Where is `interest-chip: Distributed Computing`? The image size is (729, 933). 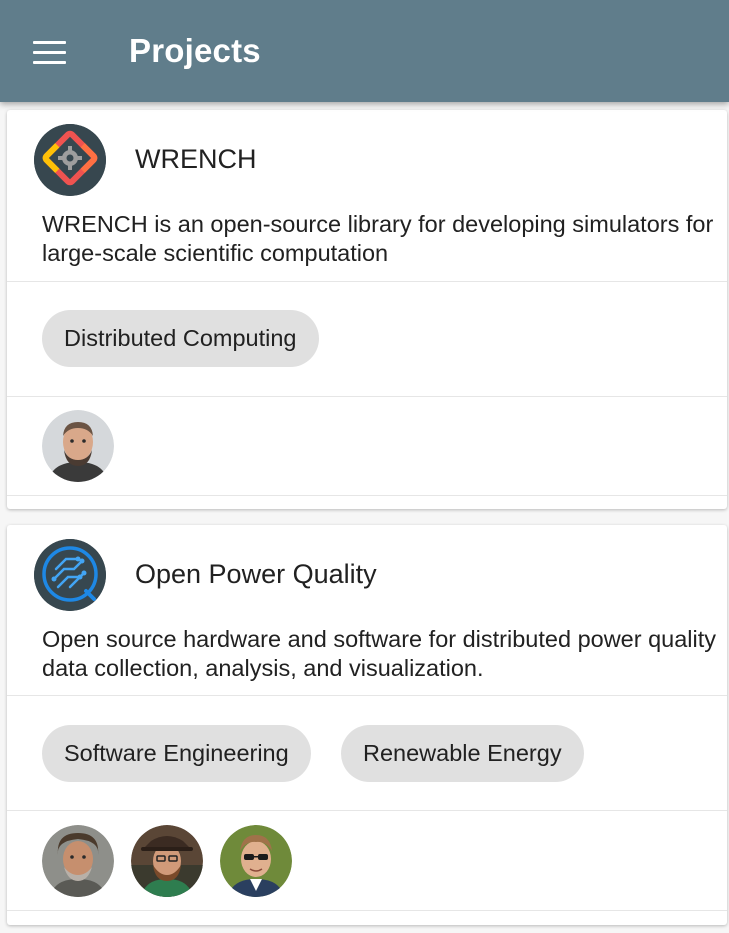
interest-chip: Distributed Computing is located at coordinates (180, 338).